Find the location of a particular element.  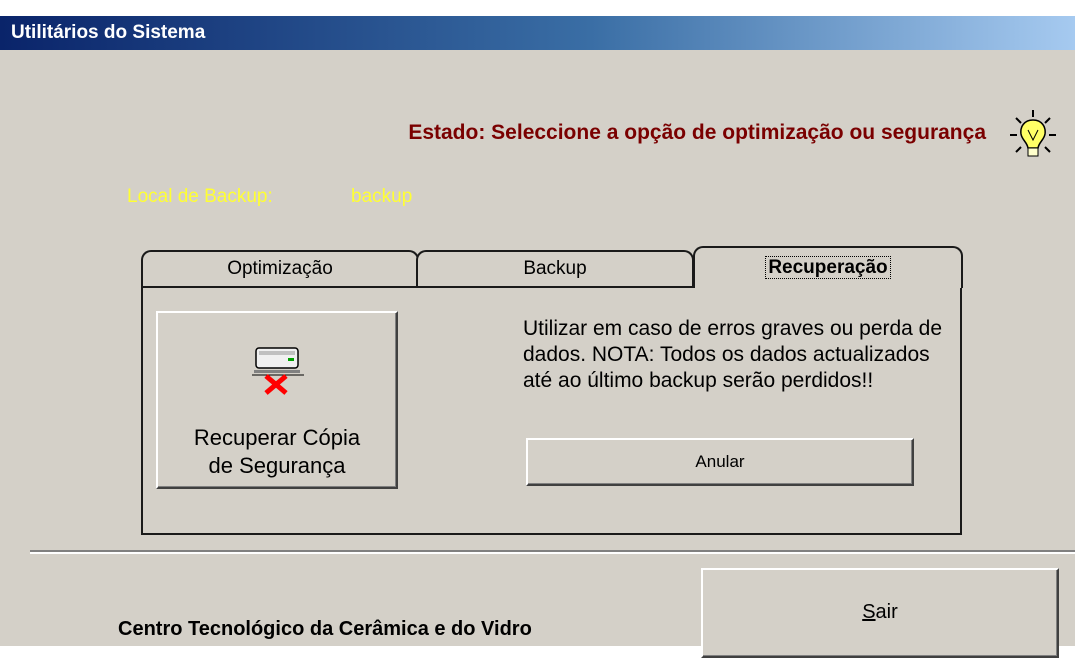

title-bar: Utilitários do Sistema is located at coordinates (537, 33).